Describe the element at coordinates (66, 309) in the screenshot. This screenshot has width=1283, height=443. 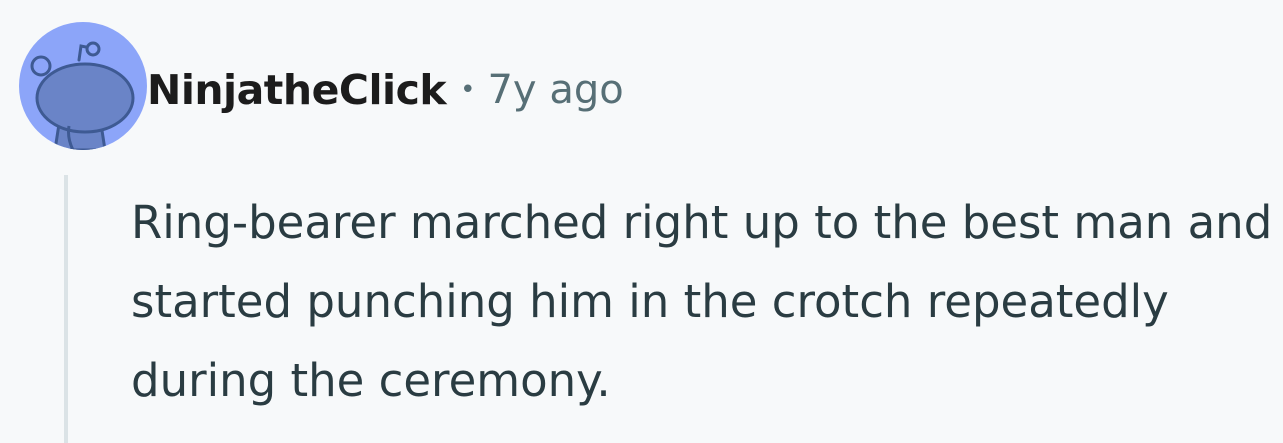
I see `thread-collapse-line` at that location.